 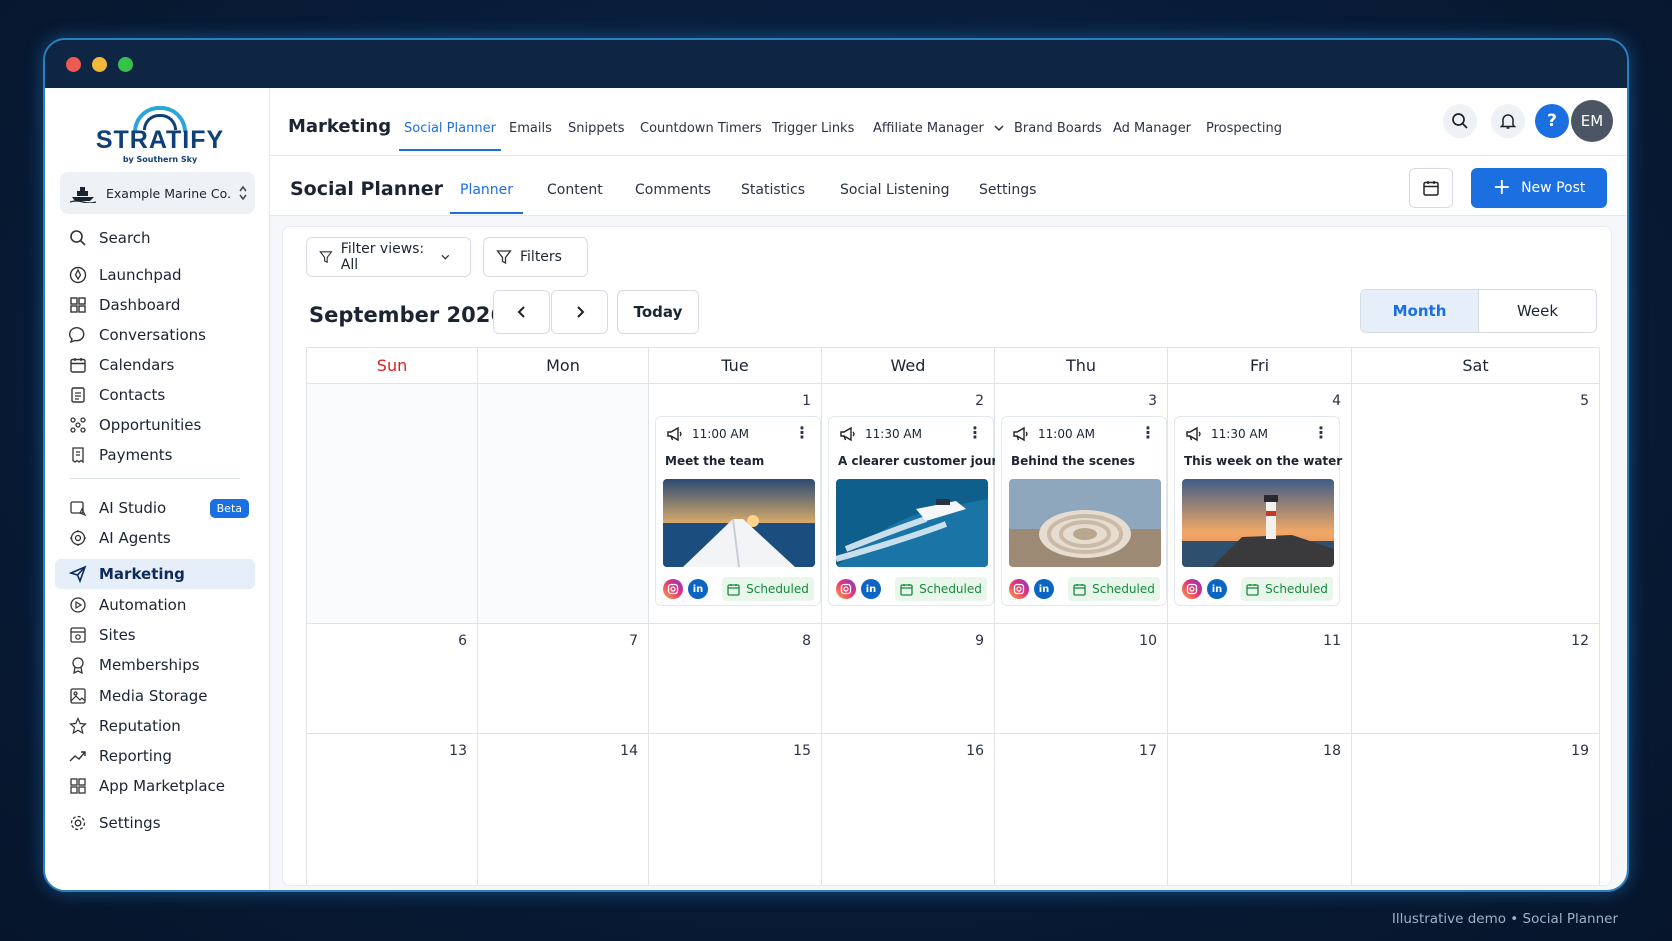 What do you see at coordinates (673, 190) in the screenshot?
I see `tab-comments: Comments` at bounding box center [673, 190].